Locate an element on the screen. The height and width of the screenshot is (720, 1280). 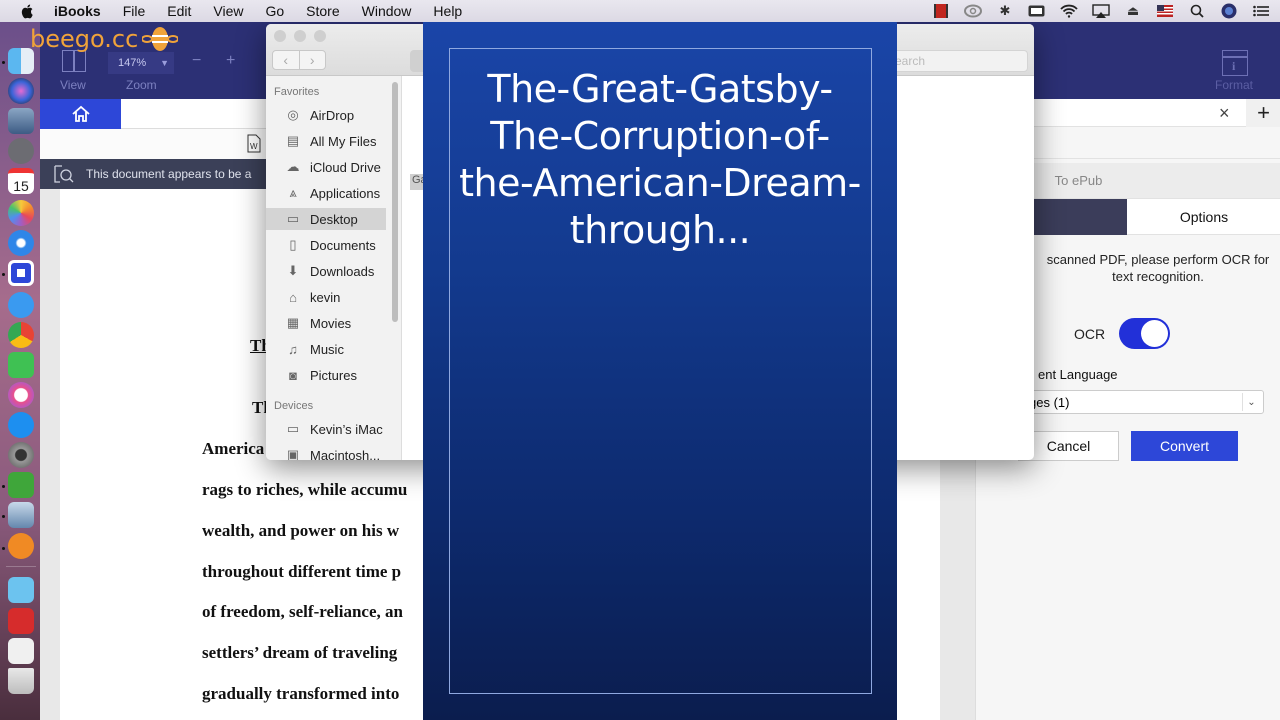
document-line: settlers’ dream of traveling is located at coordinates (300, 652).